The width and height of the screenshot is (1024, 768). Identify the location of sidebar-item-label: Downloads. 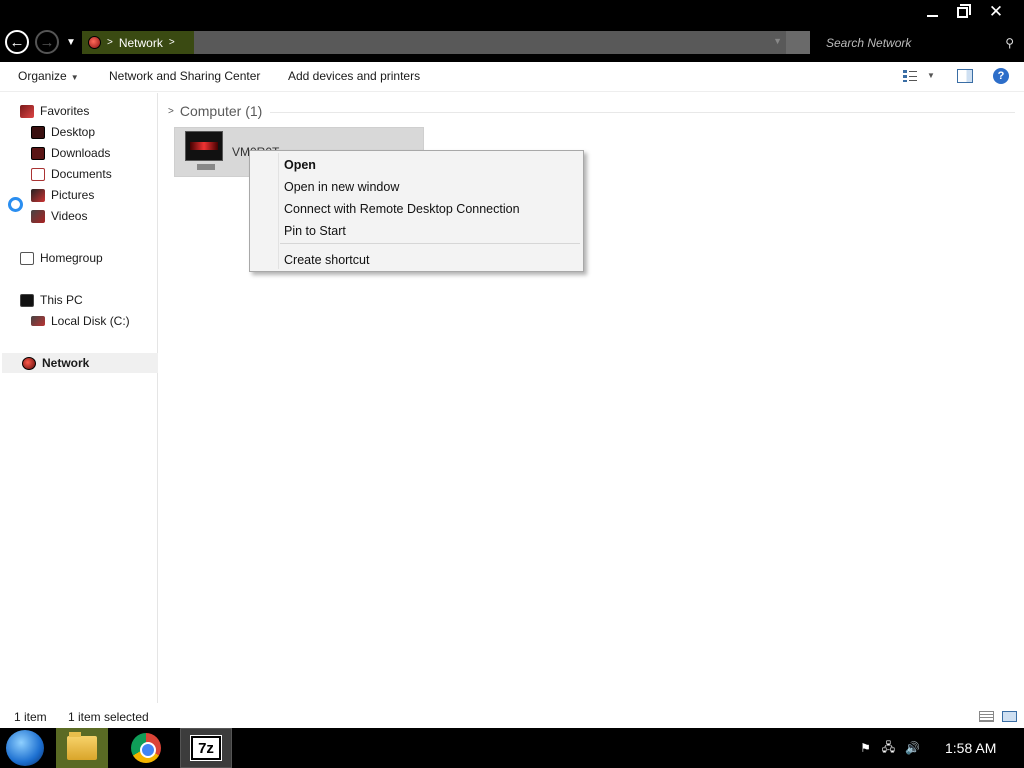
(81, 153).